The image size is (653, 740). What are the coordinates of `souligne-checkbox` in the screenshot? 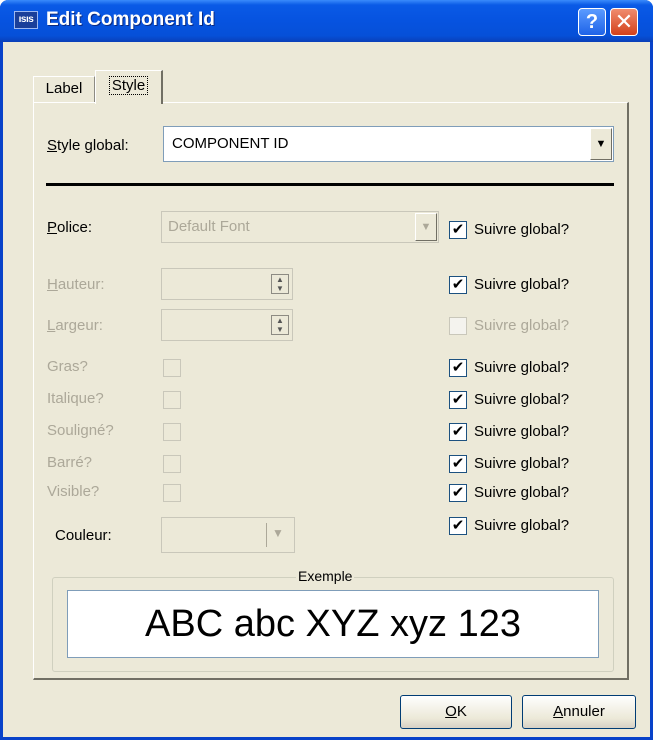 It's located at (172, 432).